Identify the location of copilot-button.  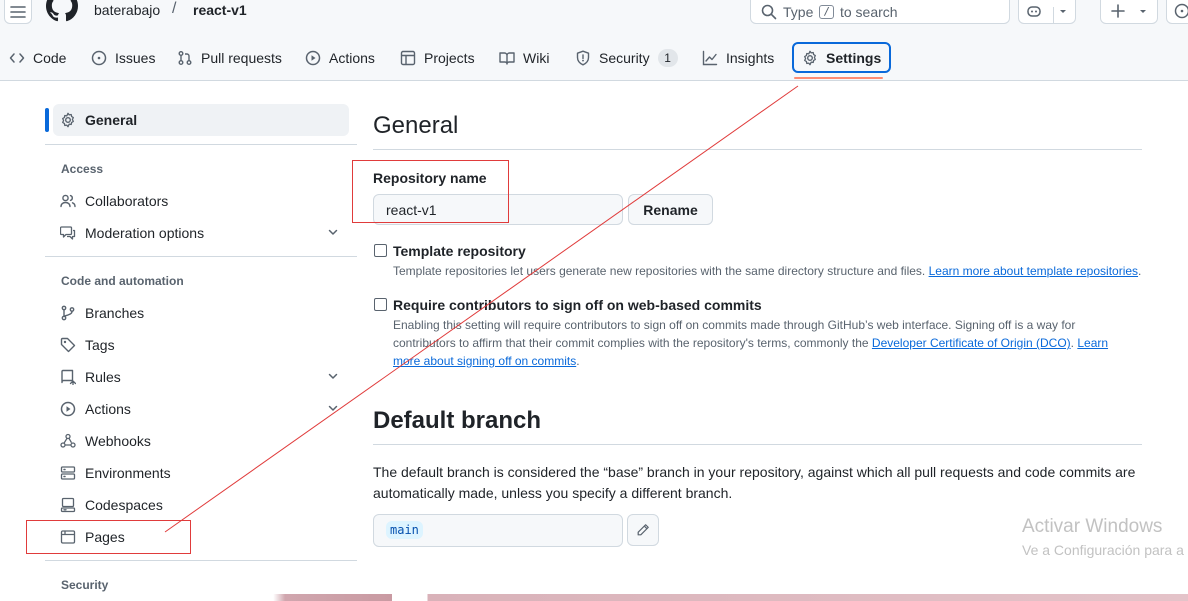
(1047, 12).